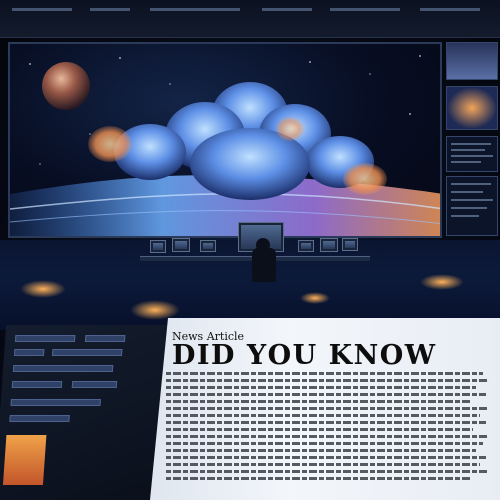 This screenshot has width=500, height=500. Describe the element at coordinates (263, 245) in the screenshot. I see `operator-figure` at that location.